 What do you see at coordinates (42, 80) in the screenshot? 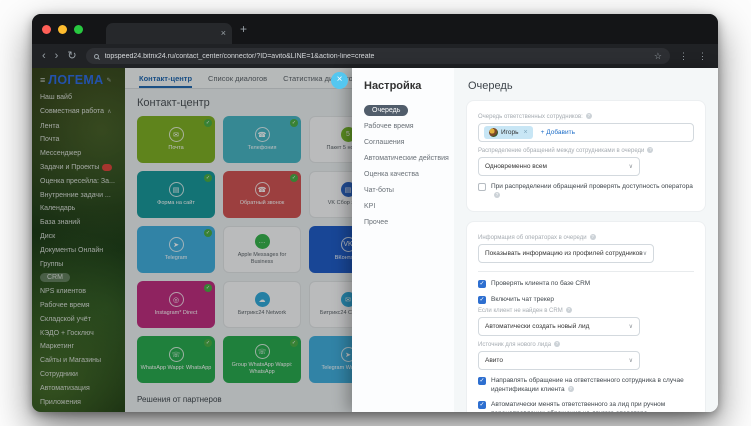
I see `hamburger-menu-icon: ≡` at bounding box center [42, 80].